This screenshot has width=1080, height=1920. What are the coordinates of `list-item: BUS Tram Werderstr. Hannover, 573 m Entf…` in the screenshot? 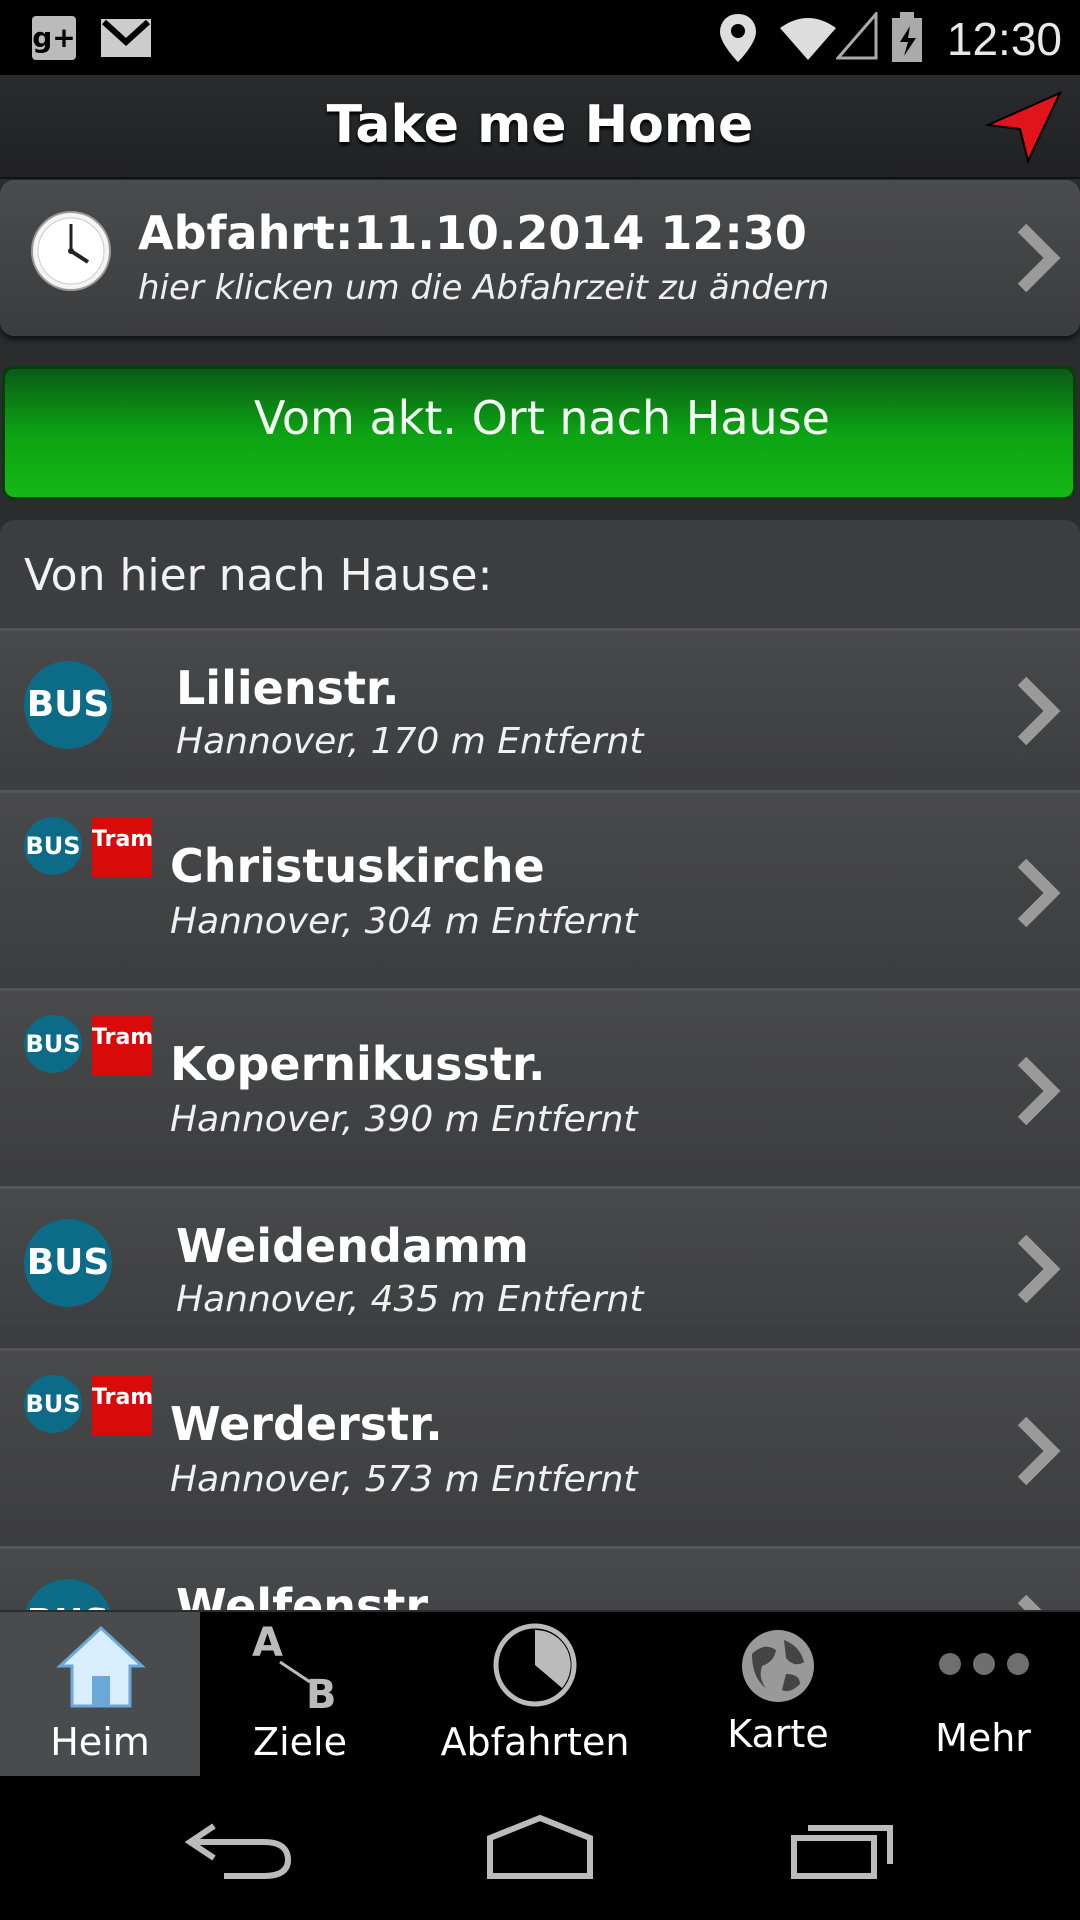 It's located at (540, 1447).